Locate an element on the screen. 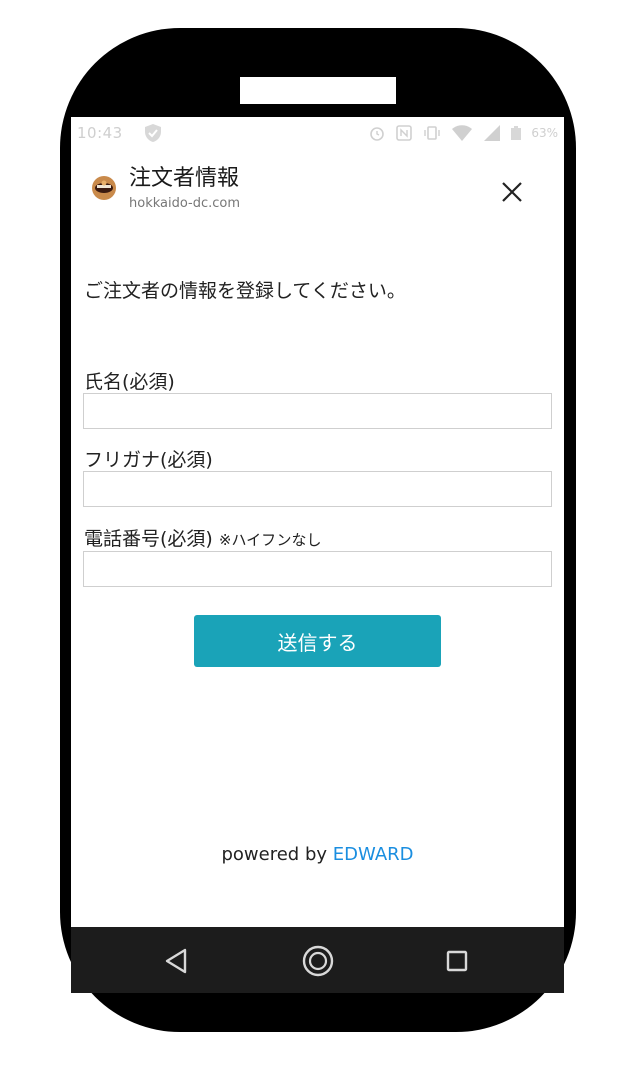 This screenshot has width=640, height=1066. dialog-domain: hokkaido-dc.com is located at coordinates (185, 203).